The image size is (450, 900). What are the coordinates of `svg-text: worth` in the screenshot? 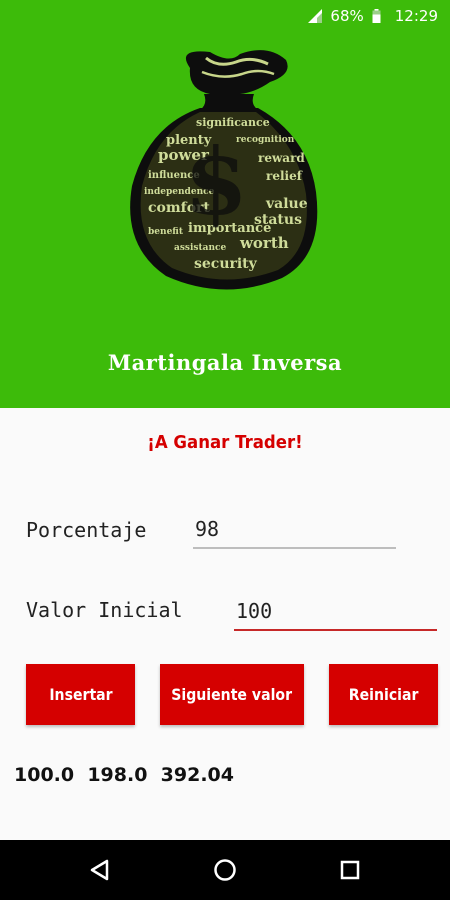 It's located at (264, 243).